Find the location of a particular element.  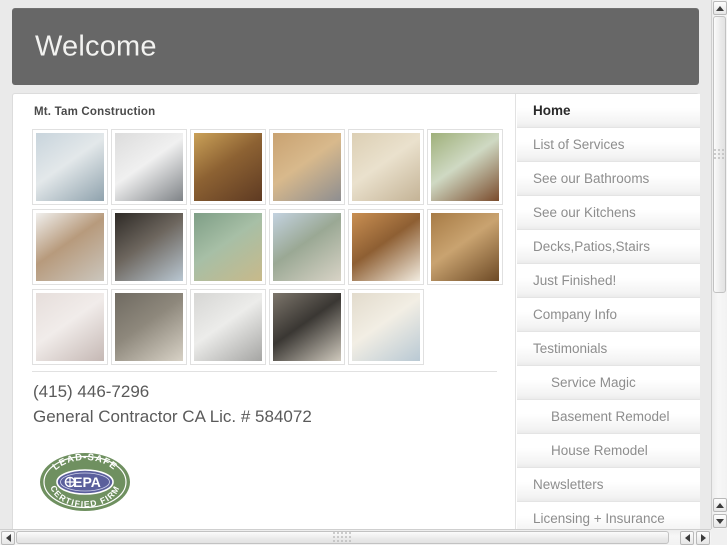

thumbnail-bathroom-glass-enclosure is located at coordinates (307, 327).